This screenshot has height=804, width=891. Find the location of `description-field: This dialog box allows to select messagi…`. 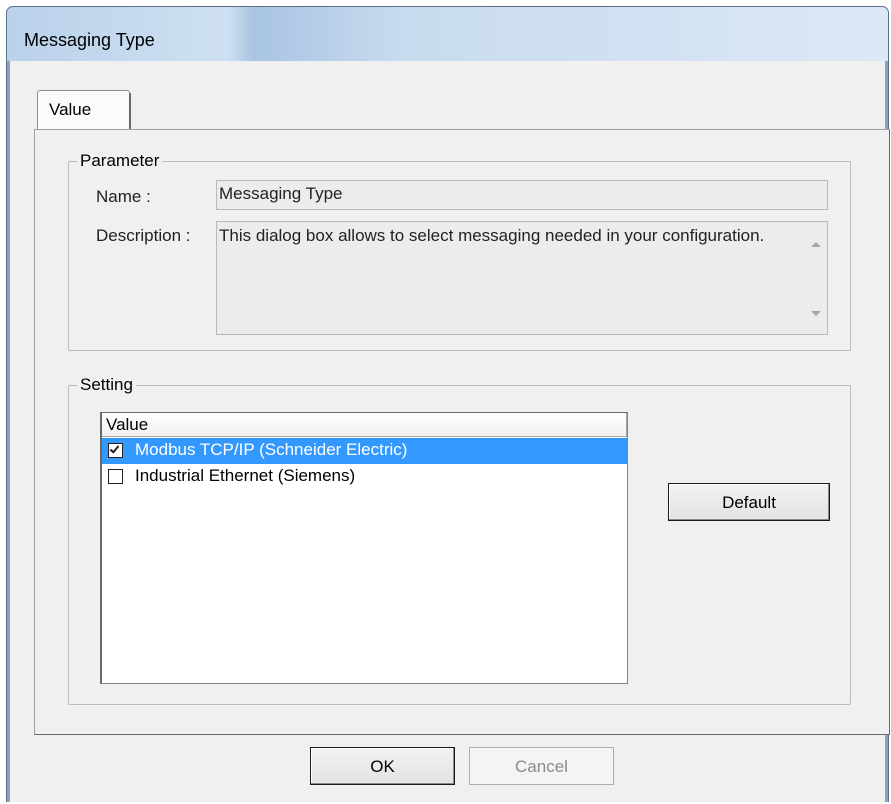

description-field: This dialog box allows to select messagi… is located at coordinates (522, 278).